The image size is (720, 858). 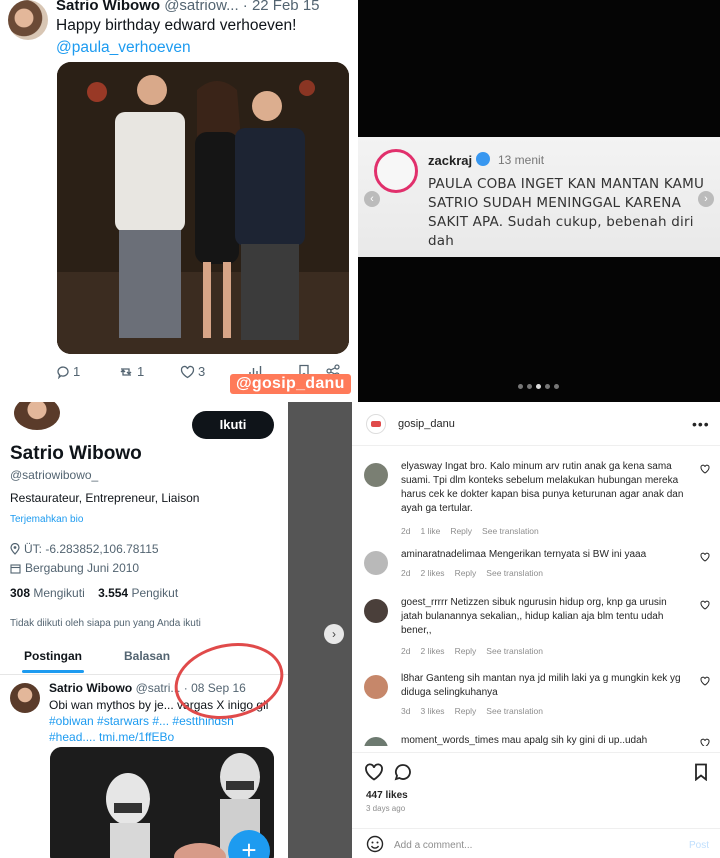 I want to click on comment-age: 3d, so click(x=406, y=711).